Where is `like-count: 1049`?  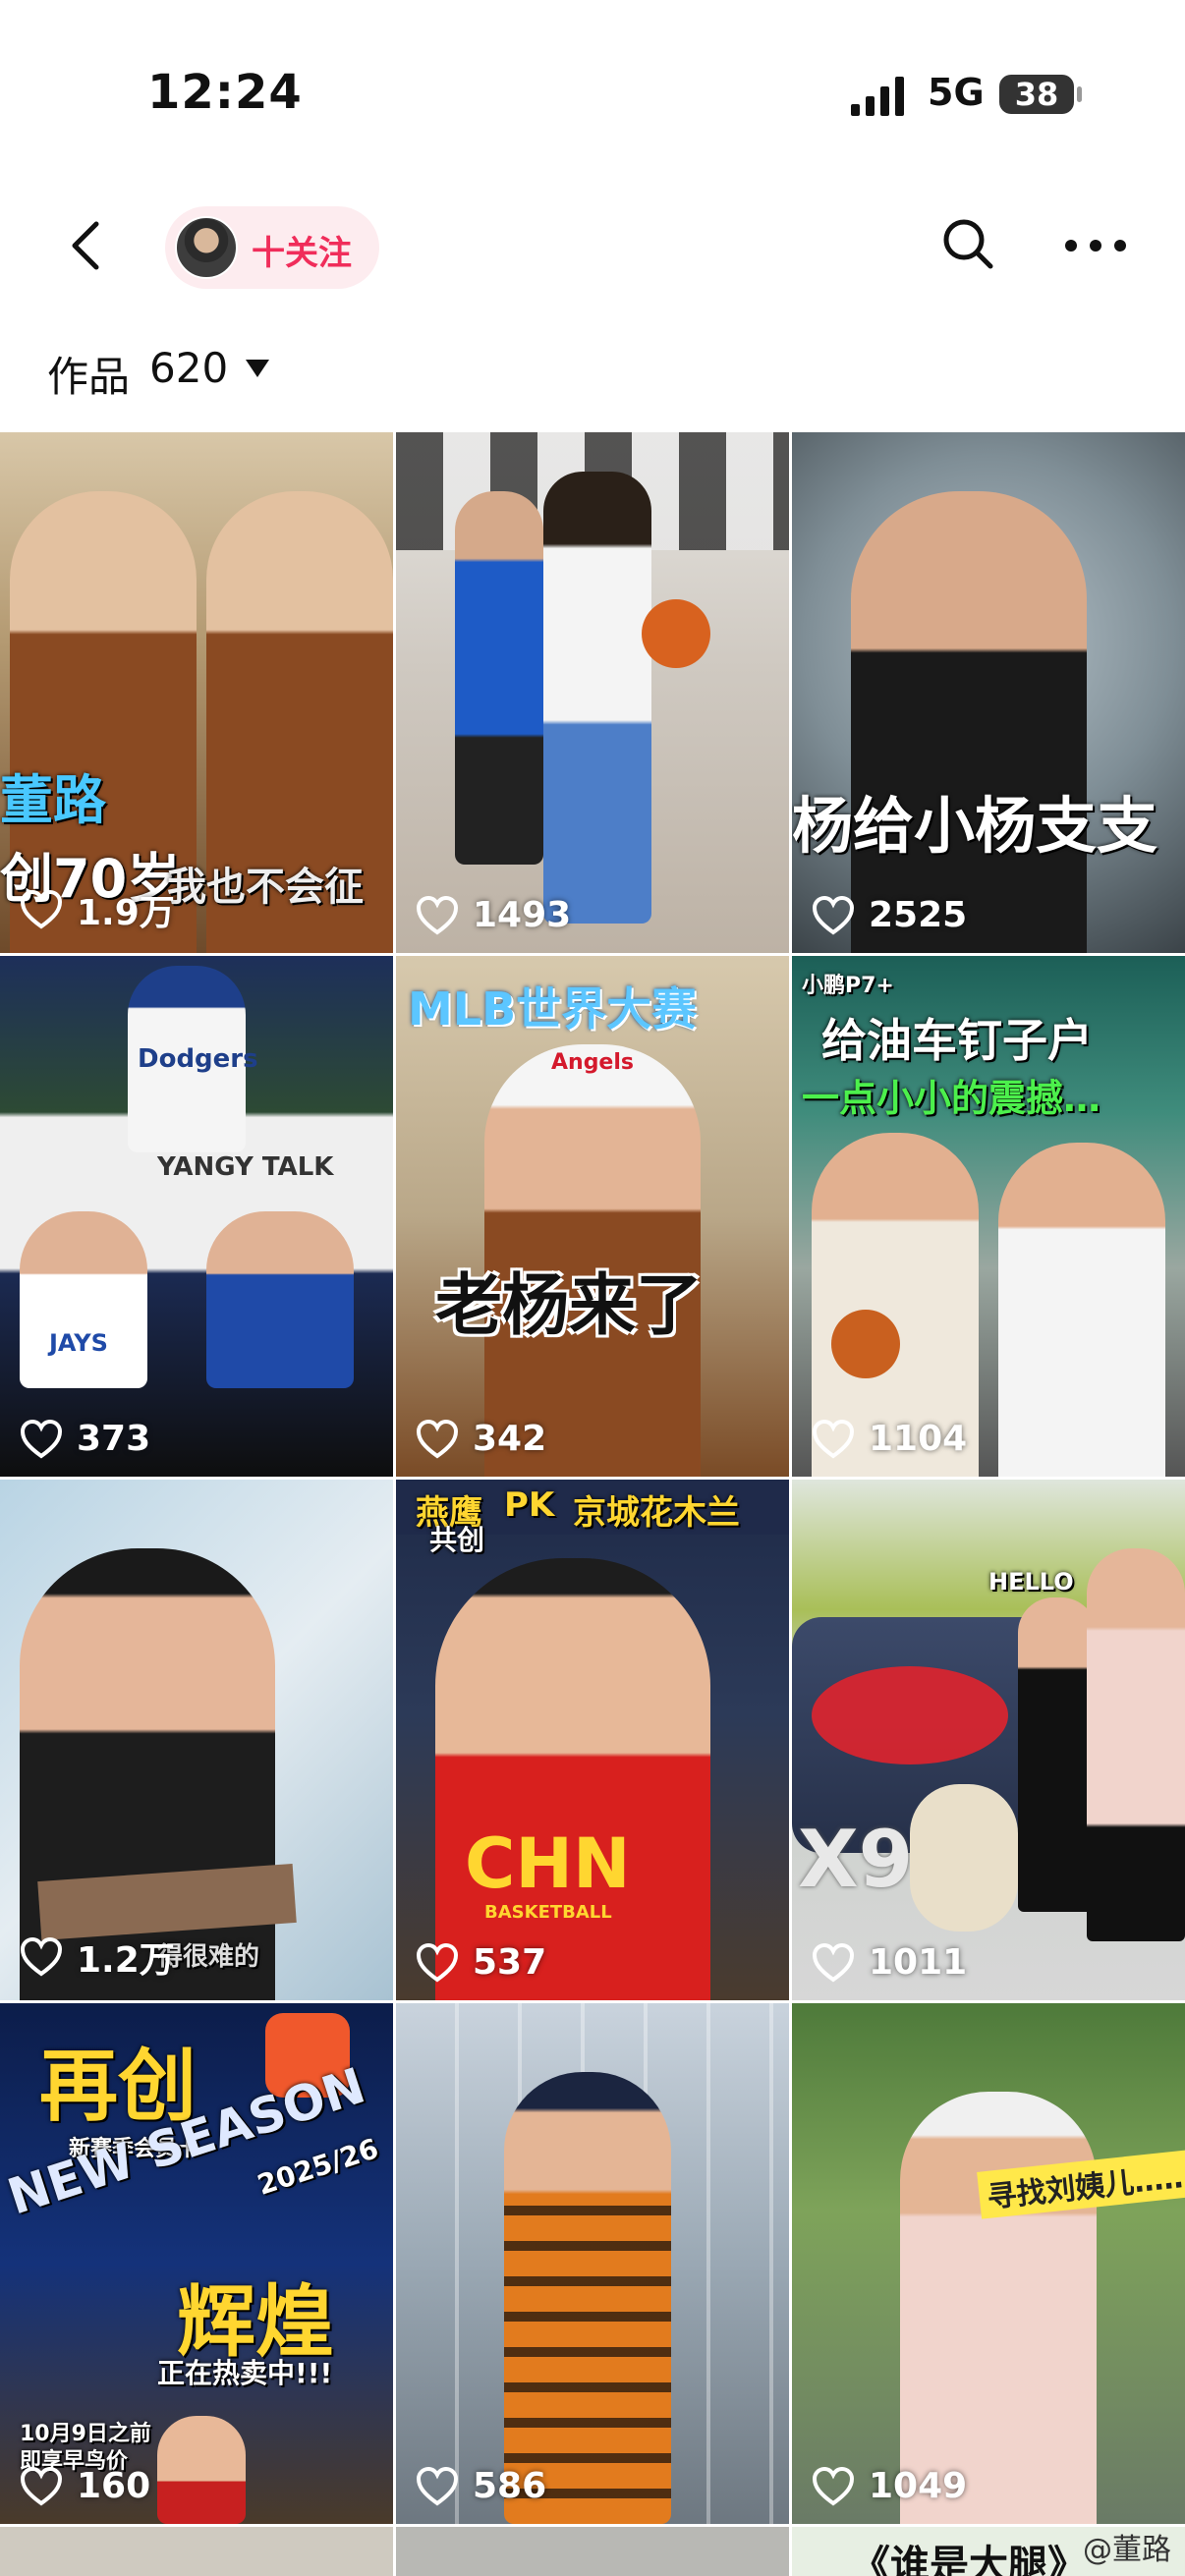 like-count: 1049 is located at coordinates (890, 2486).